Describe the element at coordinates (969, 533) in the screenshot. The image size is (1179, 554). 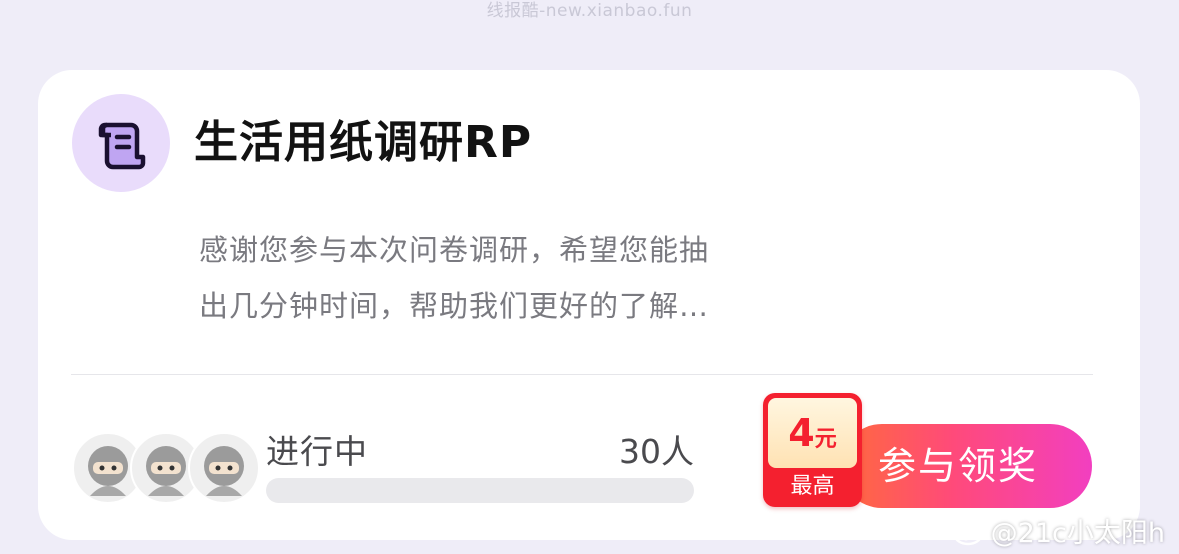
I see `weibo-icon` at that location.